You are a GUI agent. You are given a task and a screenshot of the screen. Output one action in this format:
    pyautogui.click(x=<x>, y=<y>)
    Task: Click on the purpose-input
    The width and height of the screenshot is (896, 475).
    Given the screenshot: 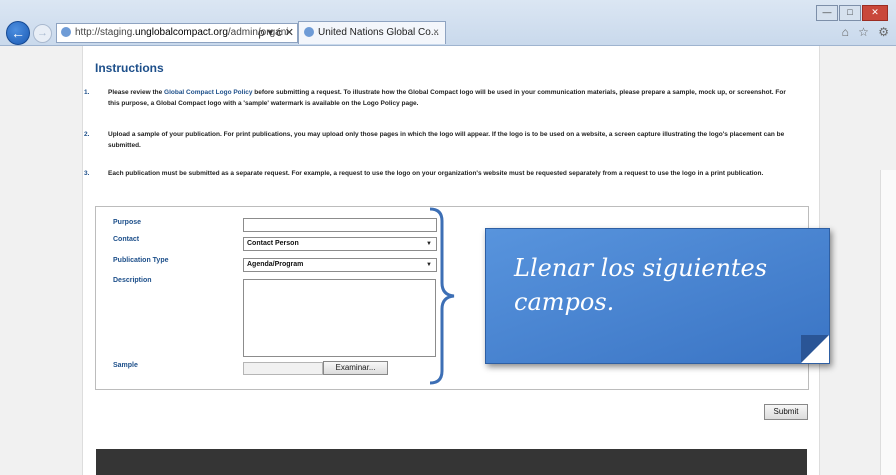 What is the action you would take?
    pyautogui.click(x=340, y=225)
    